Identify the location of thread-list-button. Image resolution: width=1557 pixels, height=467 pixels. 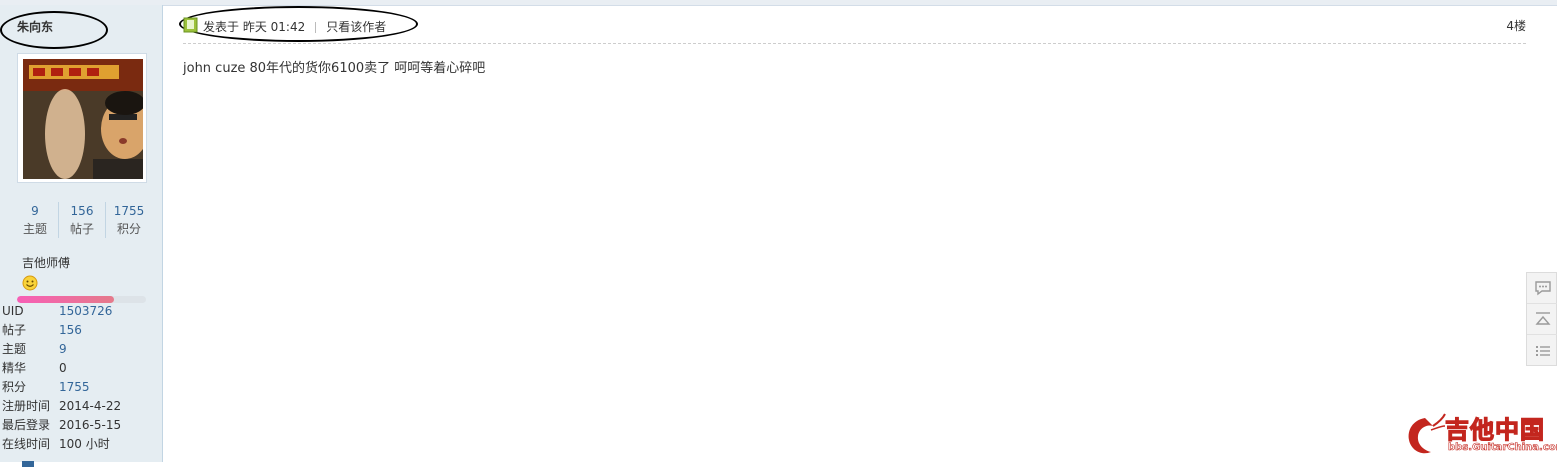
(1542, 350).